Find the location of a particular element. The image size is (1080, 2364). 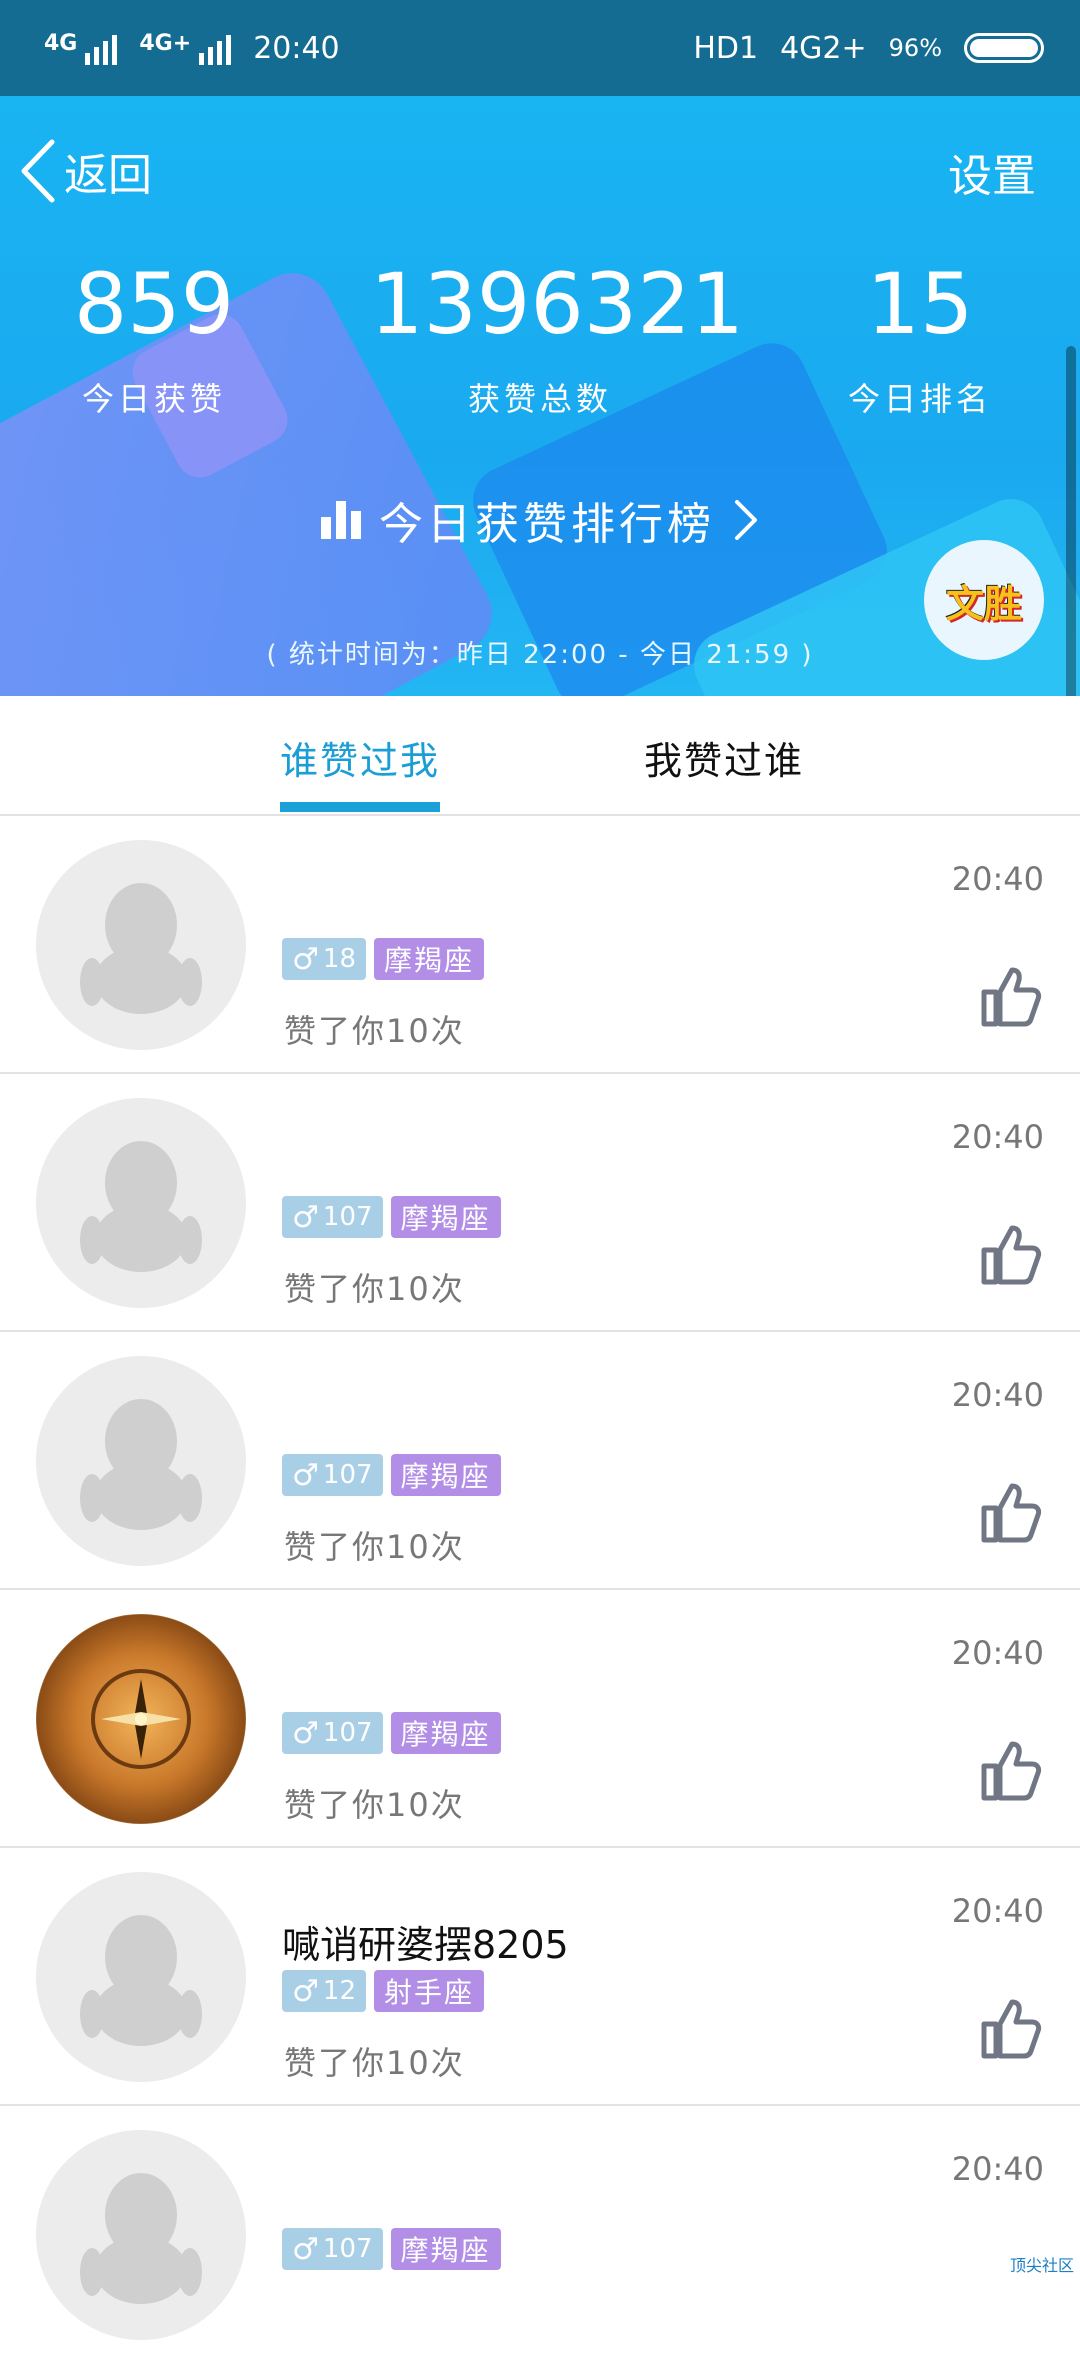

stats-period: ( 统计时间为：昨日 22:00 - 今日 21:59 ) is located at coordinates (540, 652).